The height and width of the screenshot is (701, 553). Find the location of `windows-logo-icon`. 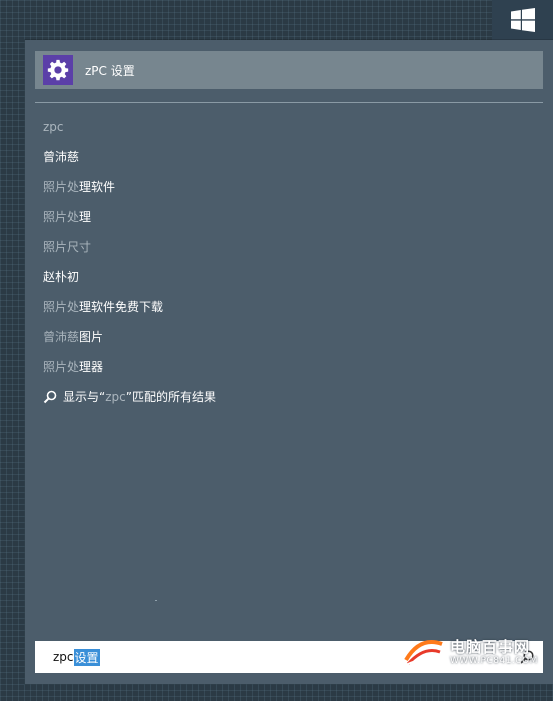

windows-logo-icon is located at coordinates (522, 20).